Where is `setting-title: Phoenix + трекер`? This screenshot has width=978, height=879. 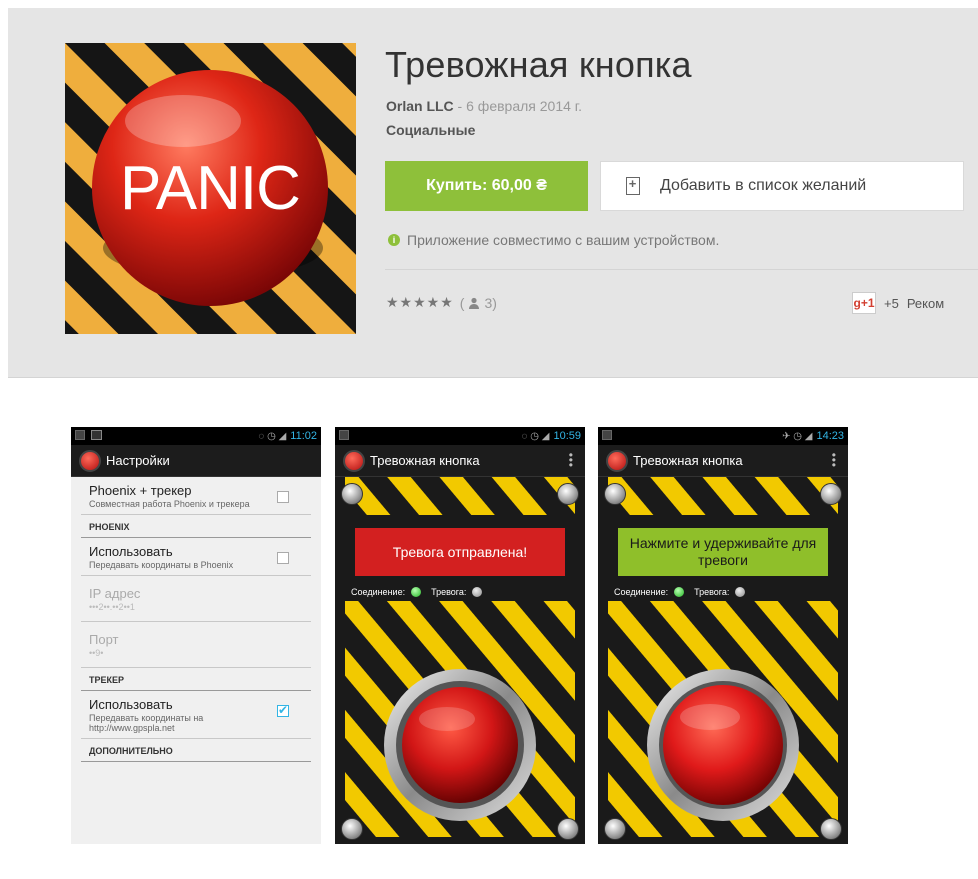 setting-title: Phoenix + трекер is located at coordinates (140, 490).